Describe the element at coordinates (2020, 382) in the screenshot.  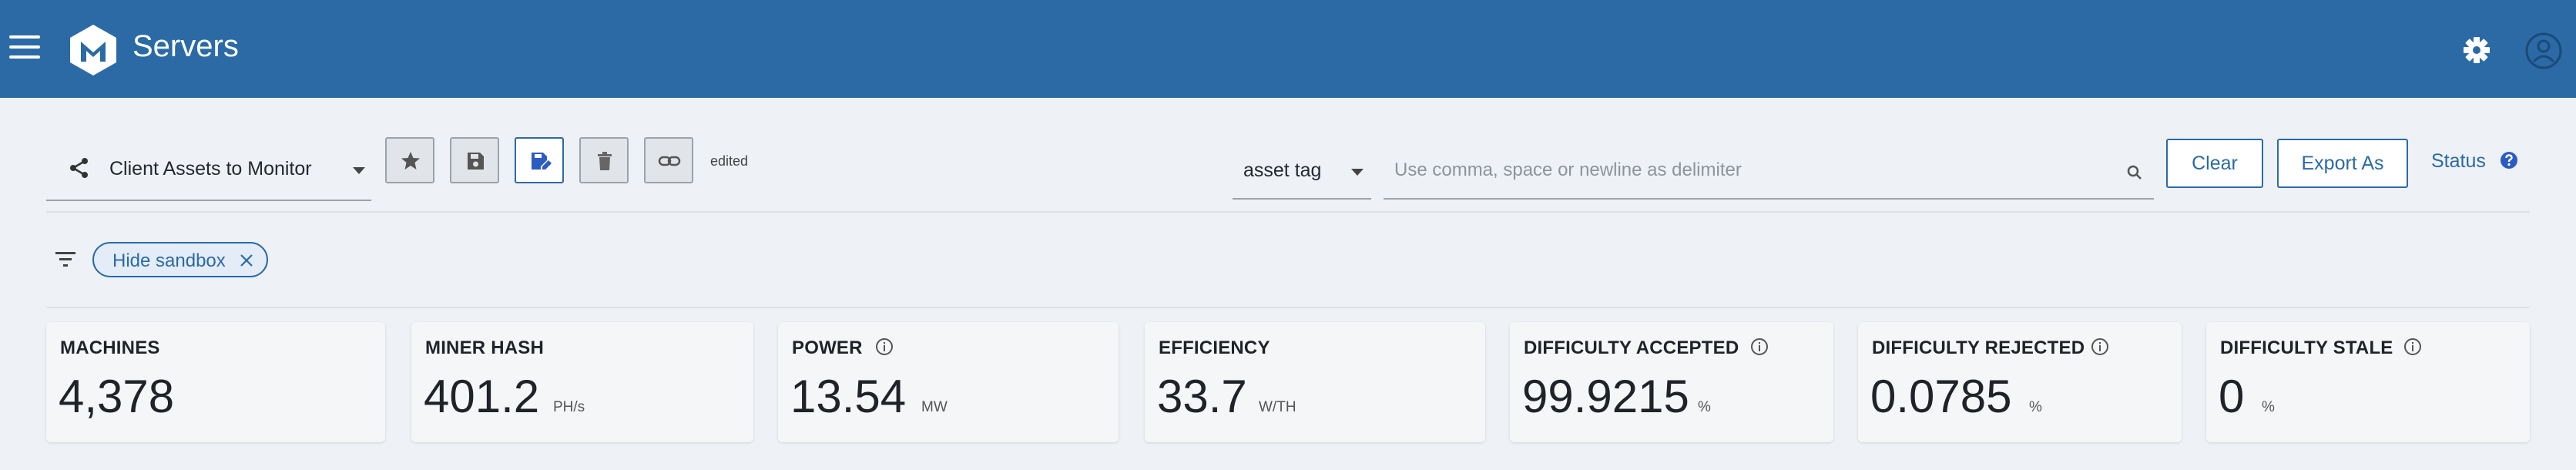
I see `metric-card-difficulty-rejected: DIFFICULTY REJECTED 0.0785 %` at that location.